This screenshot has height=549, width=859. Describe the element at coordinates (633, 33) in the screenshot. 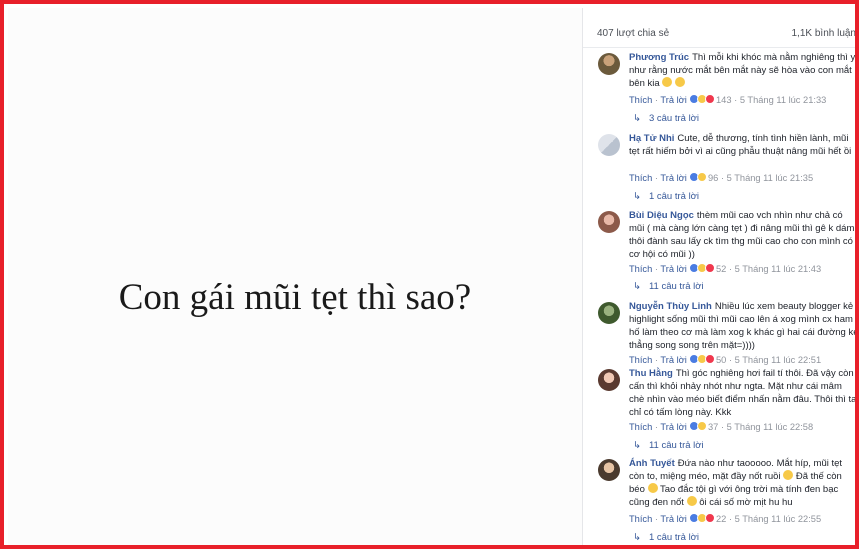

I see `shares-count: 407 lượt chia sẻ` at that location.